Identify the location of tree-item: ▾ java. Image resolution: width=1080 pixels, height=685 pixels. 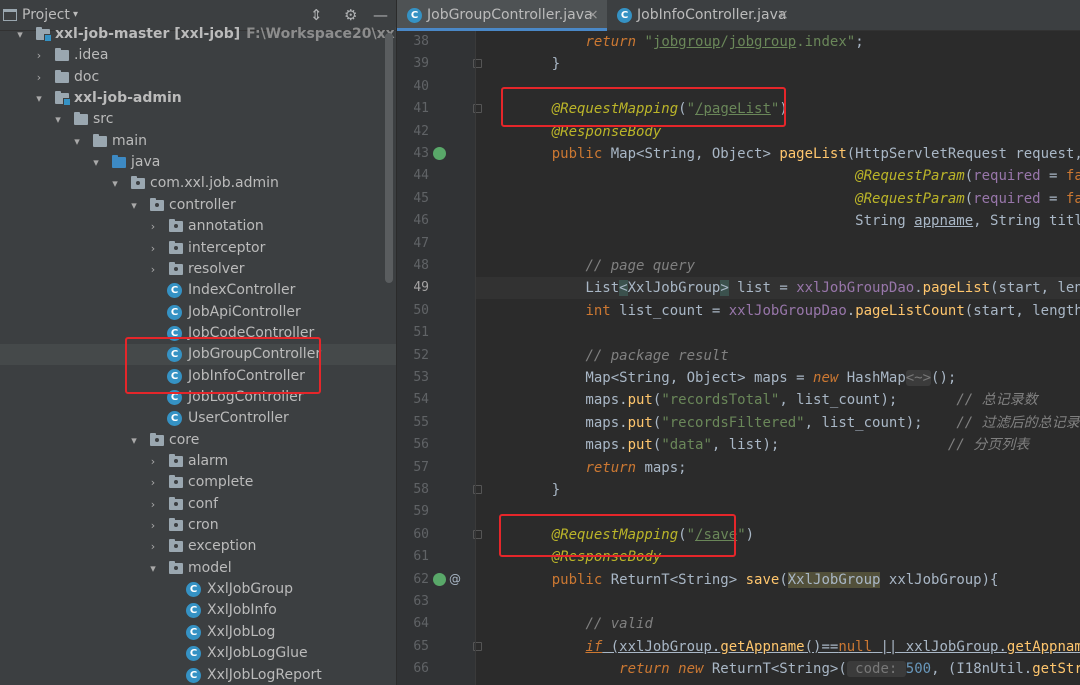
(192, 162).